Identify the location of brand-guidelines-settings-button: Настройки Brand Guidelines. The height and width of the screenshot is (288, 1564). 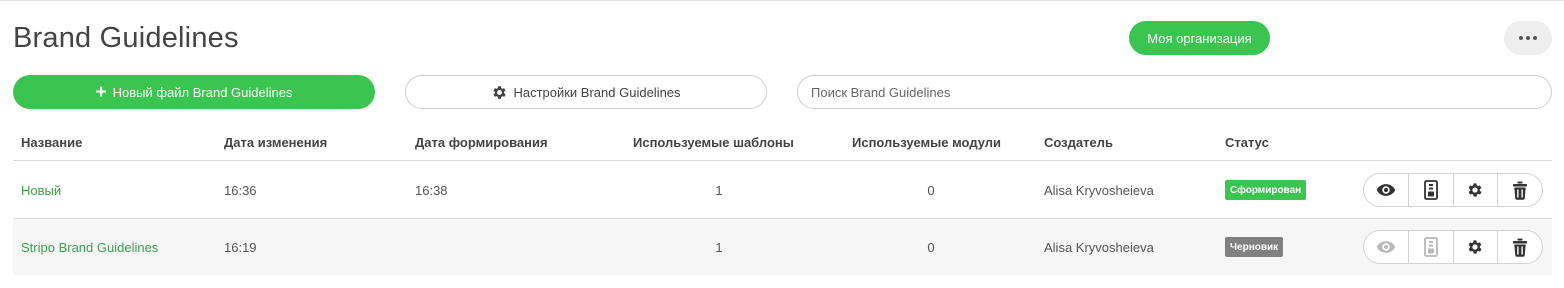
(586, 92).